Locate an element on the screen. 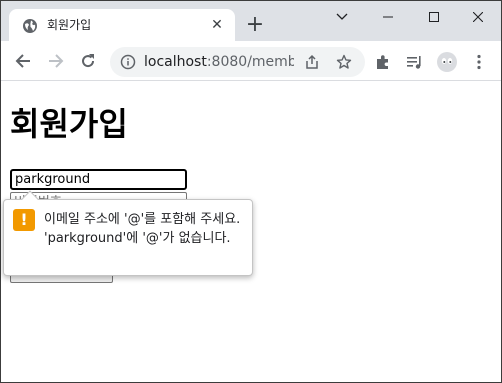  reload-icon is located at coordinates (88, 61).